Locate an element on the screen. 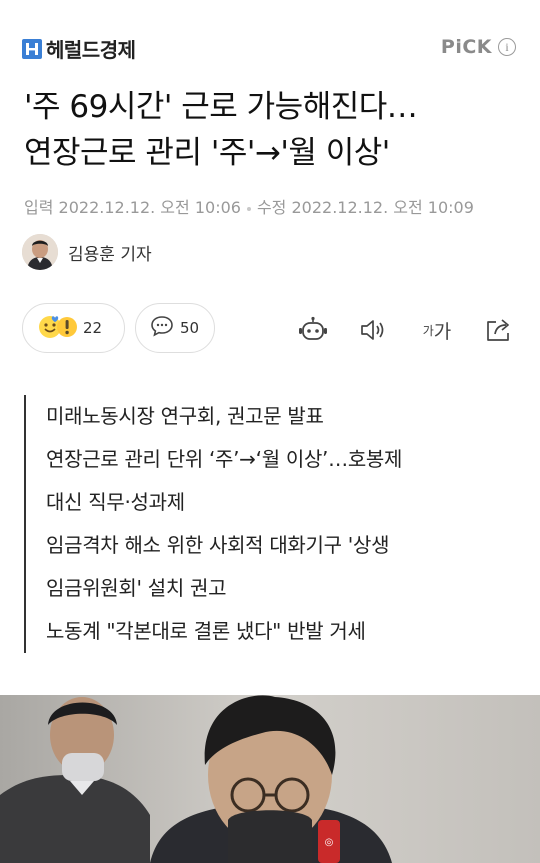  pick-label: PiCK is located at coordinates (466, 47).